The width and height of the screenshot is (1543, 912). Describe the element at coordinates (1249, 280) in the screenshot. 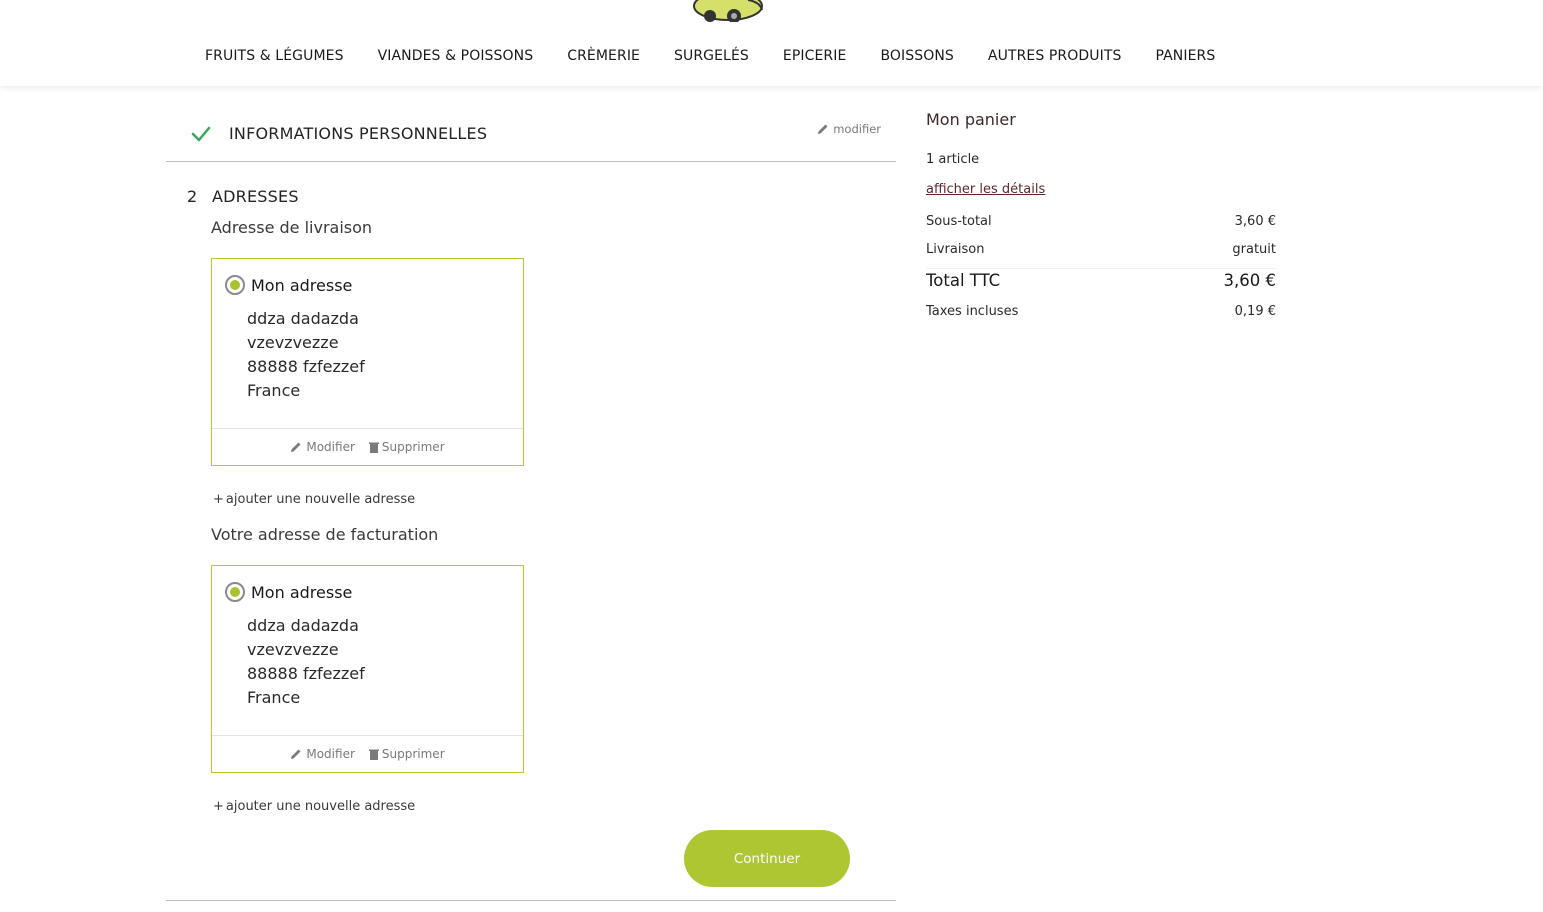

I see `total-value: 3,60 €` at that location.